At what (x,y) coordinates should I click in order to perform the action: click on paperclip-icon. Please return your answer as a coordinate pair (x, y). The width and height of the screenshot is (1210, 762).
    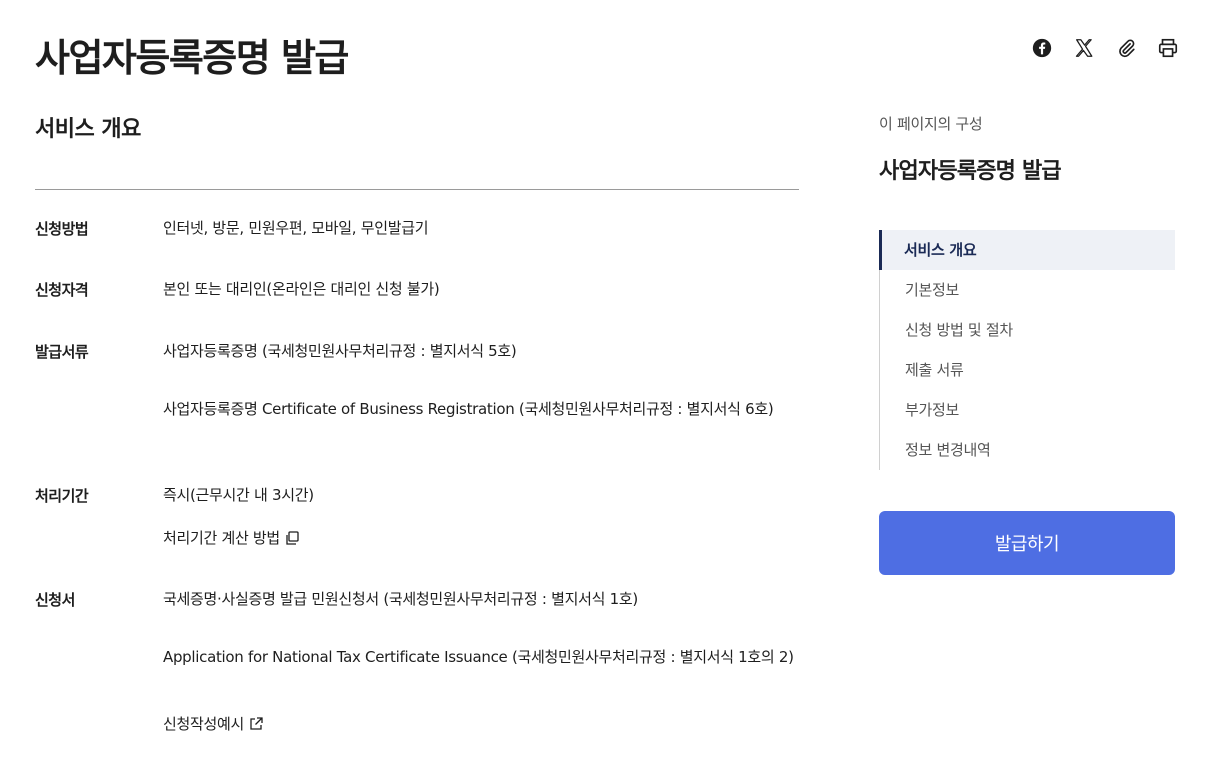
    Looking at the image, I should click on (1126, 48).